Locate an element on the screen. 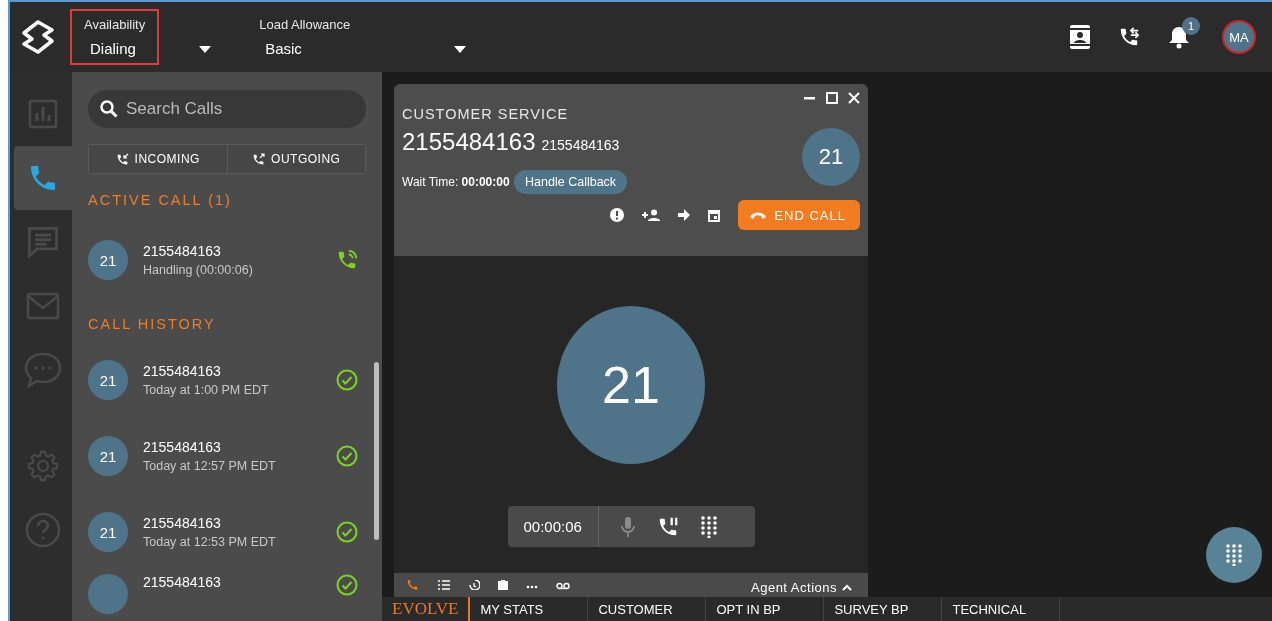 The width and height of the screenshot is (1272, 621). bottom-tab: OPT IN BP is located at coordinates (765, 609).